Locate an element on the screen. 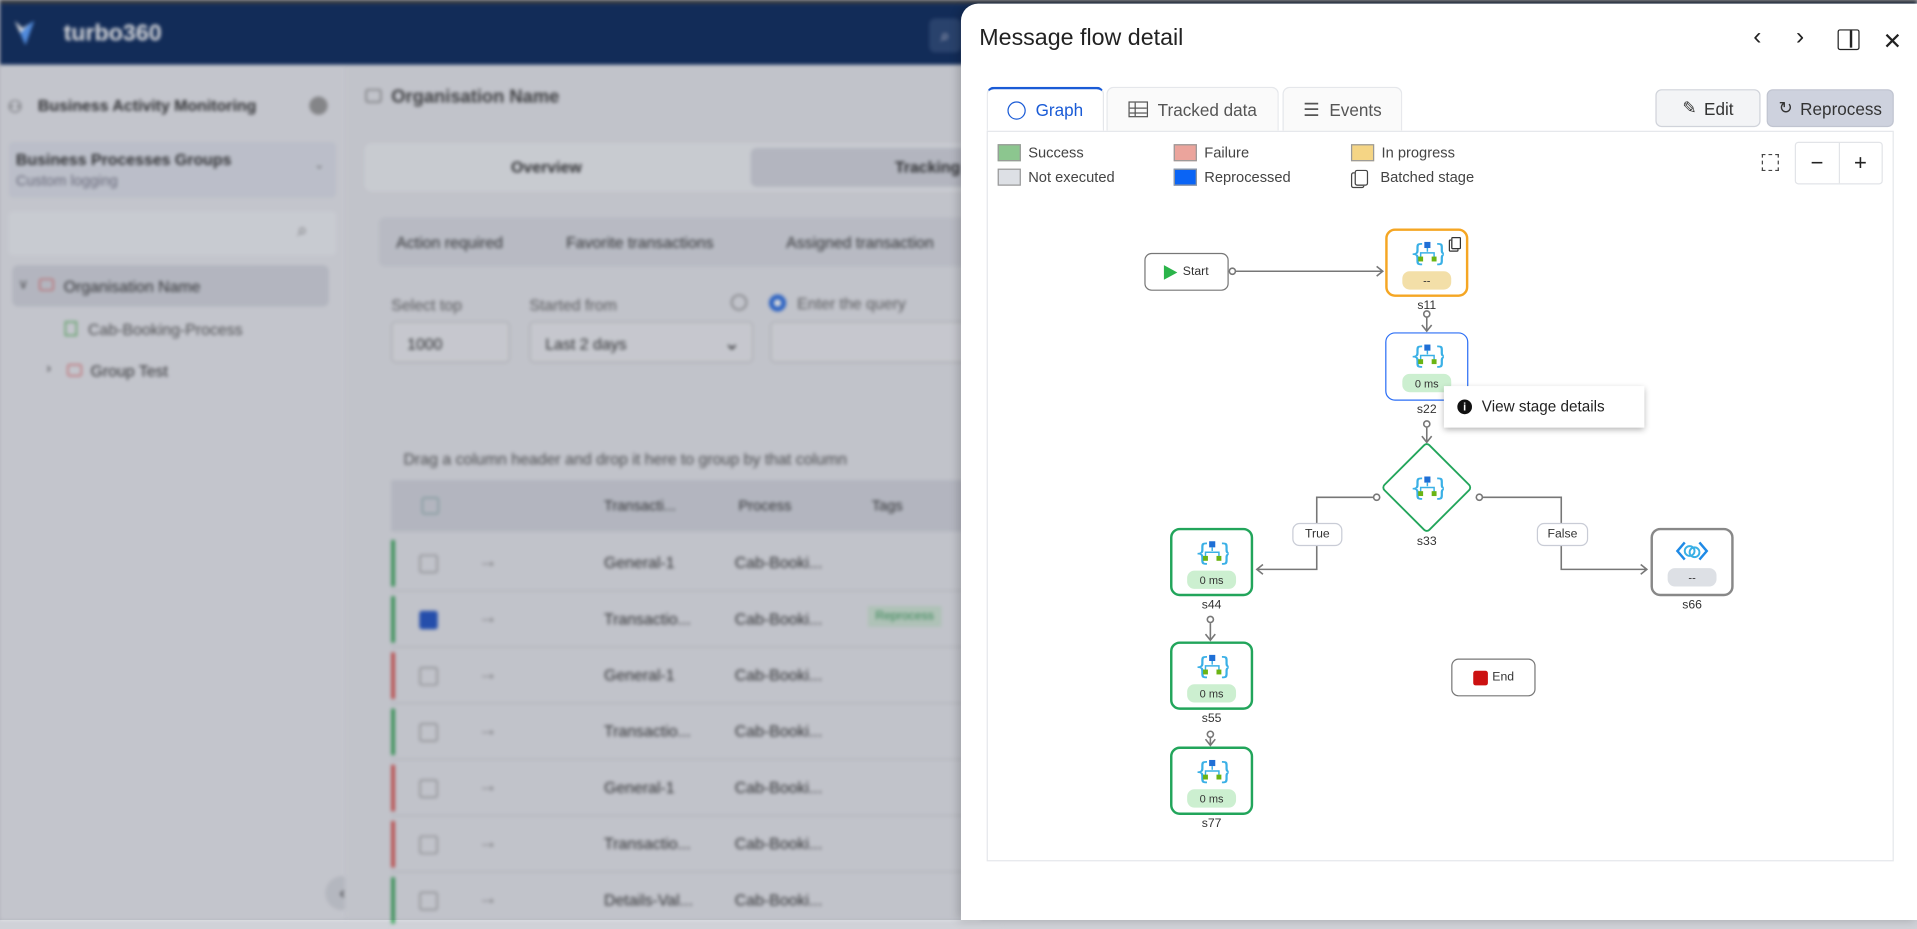 This screenshot has height=929, width=1917. context-menu: i View stage details is located at coordinates (1544, 407).